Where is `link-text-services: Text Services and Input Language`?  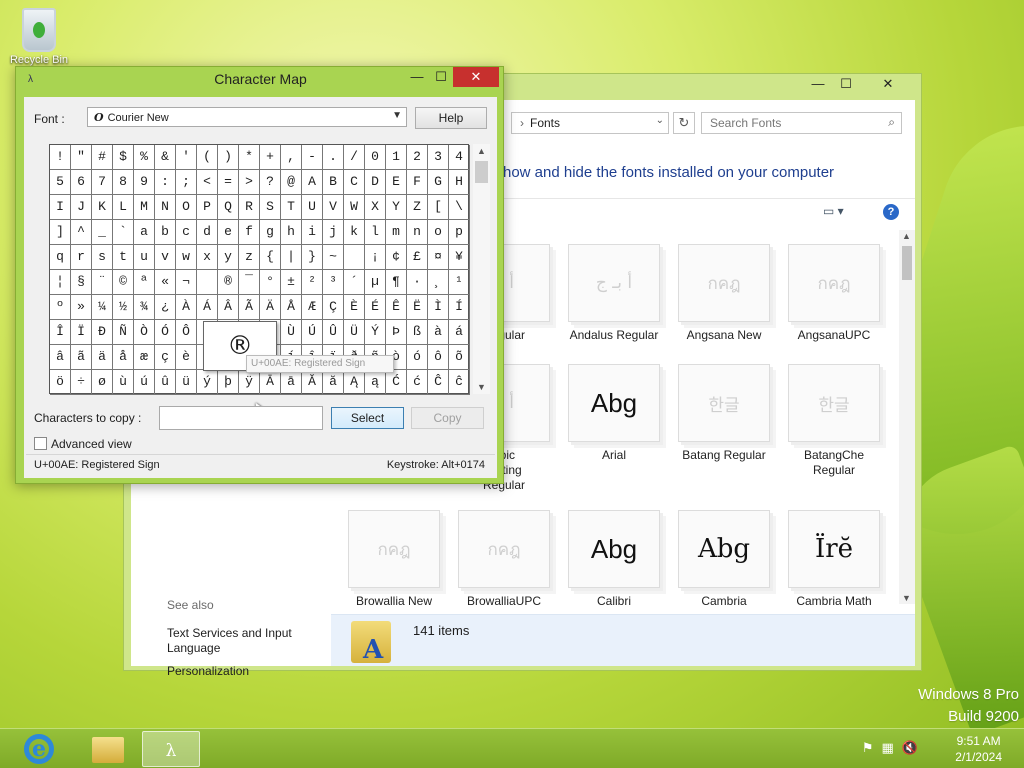 link-text-services: Text Services and Input Language is located at coordinates (237, 641).